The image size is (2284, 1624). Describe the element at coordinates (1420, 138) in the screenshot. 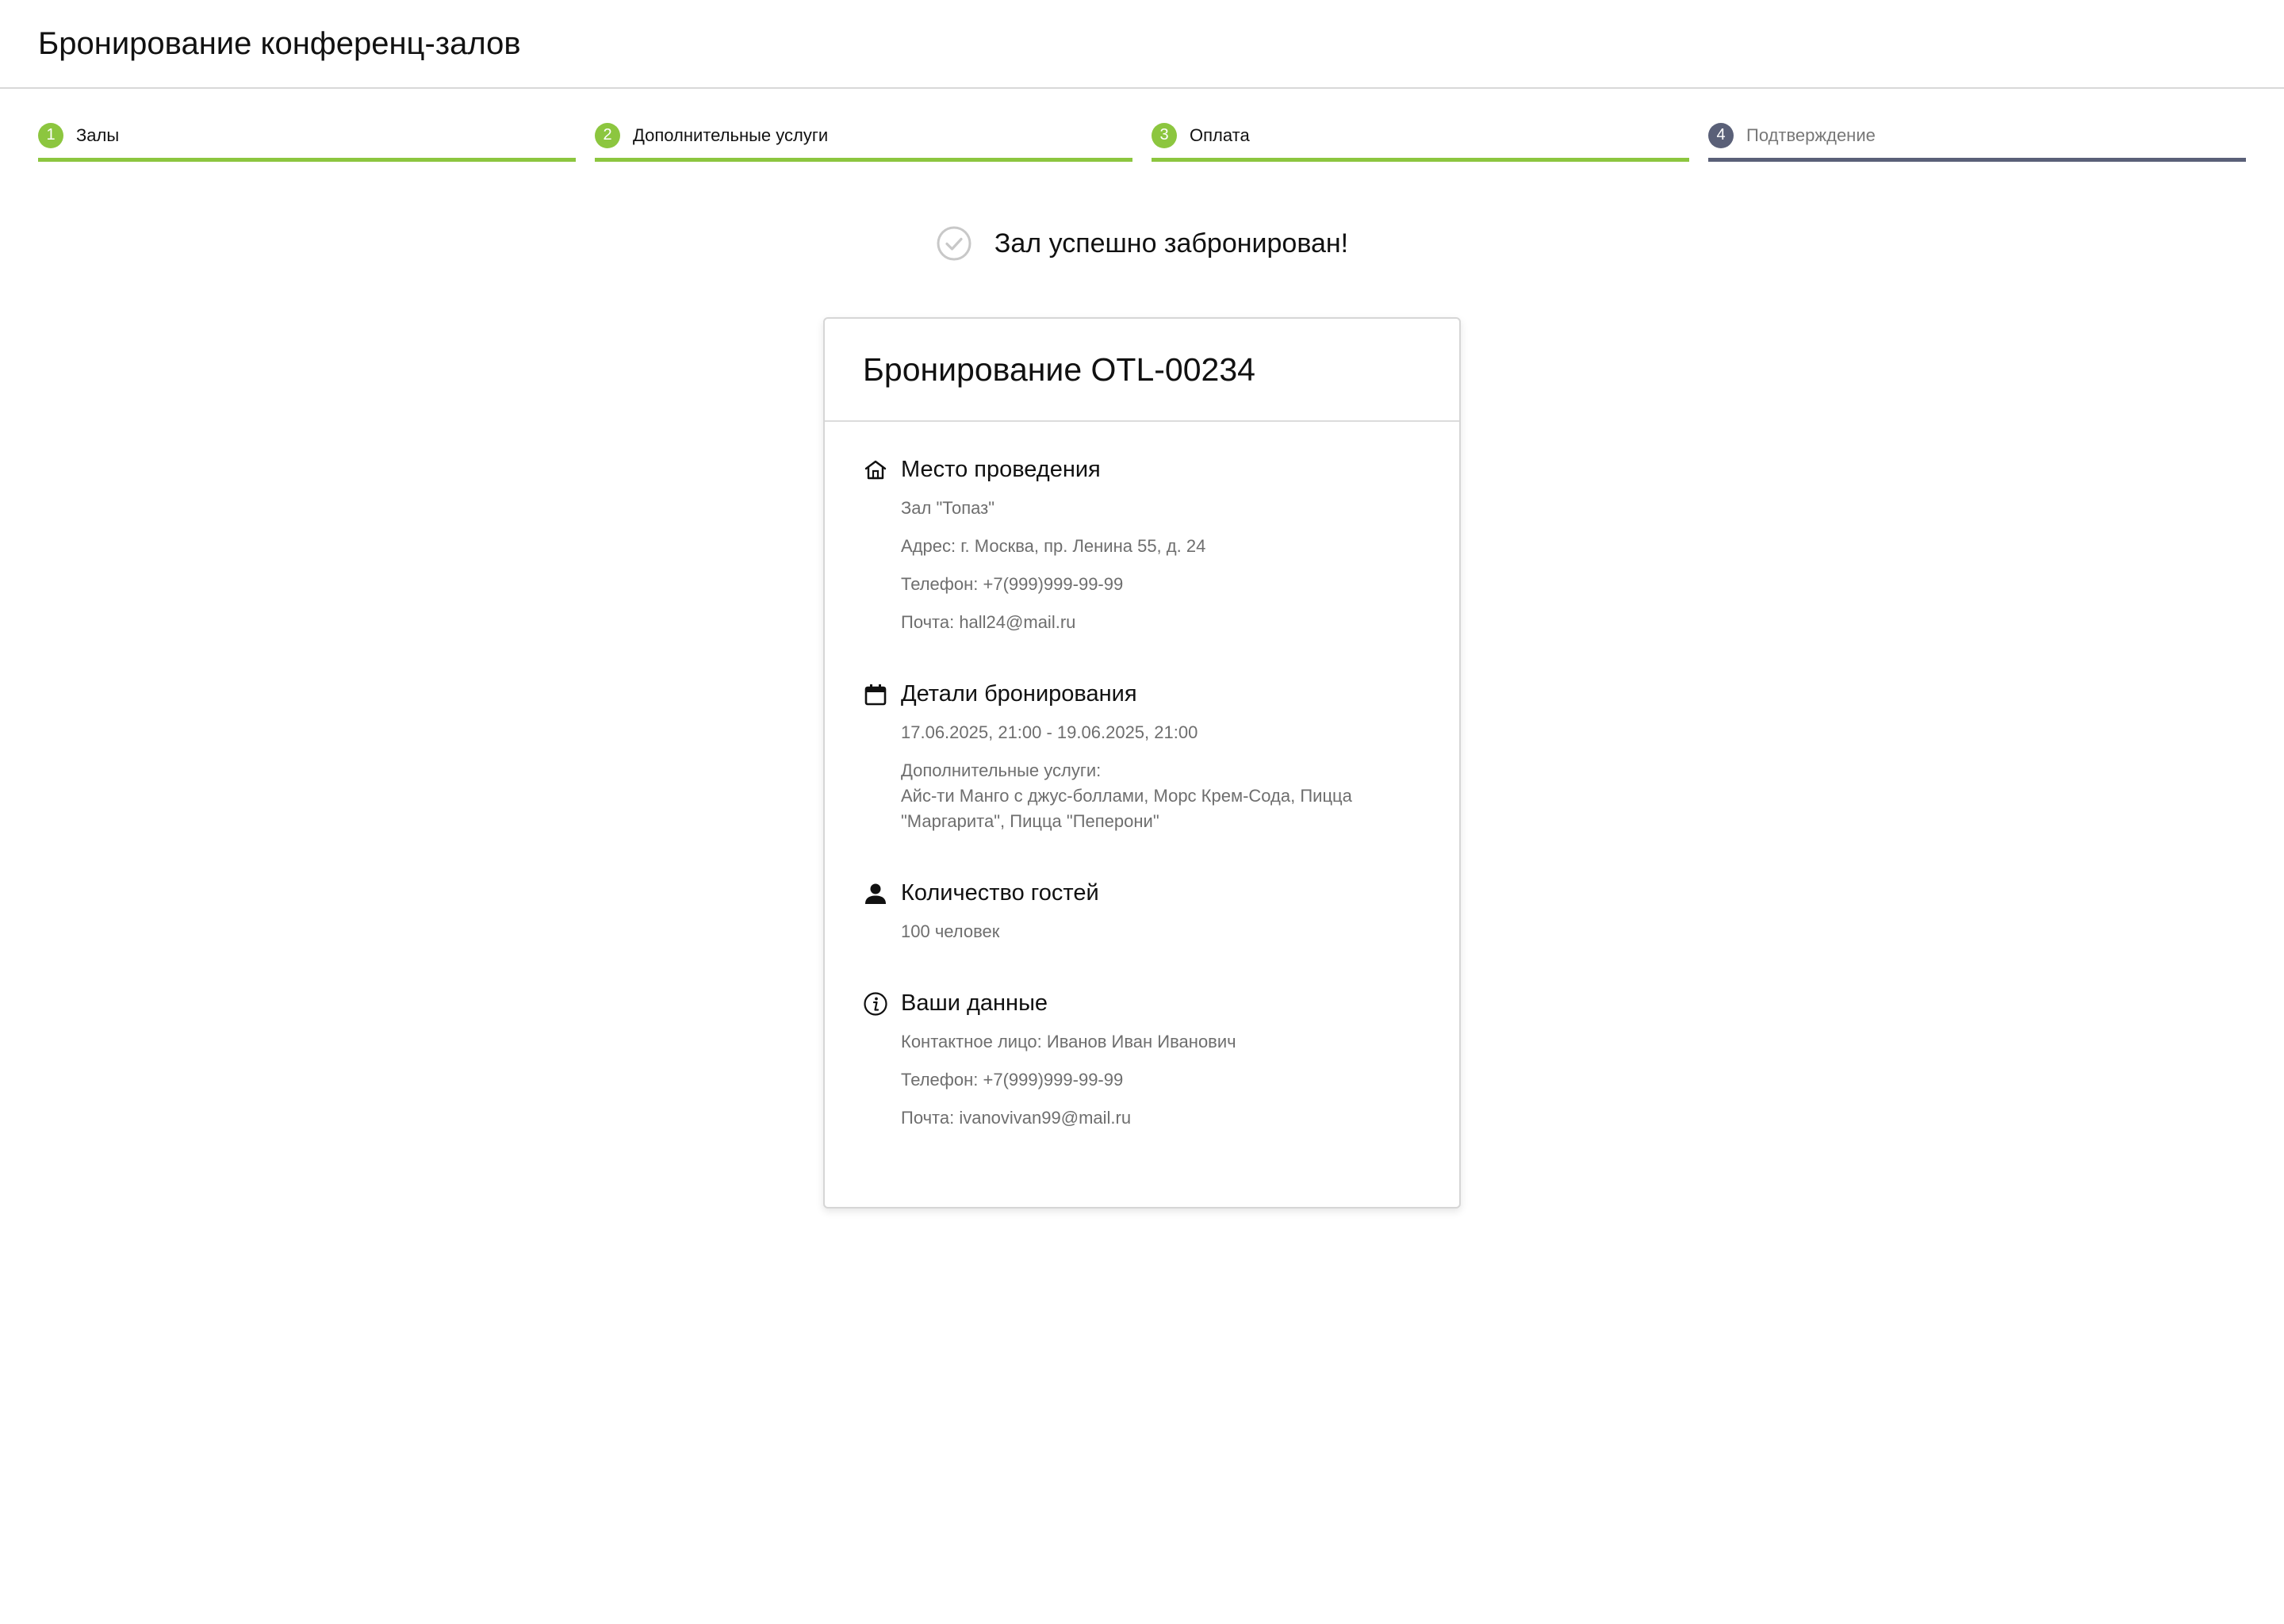

I see `step-payment: 3 Оплата` at that location.